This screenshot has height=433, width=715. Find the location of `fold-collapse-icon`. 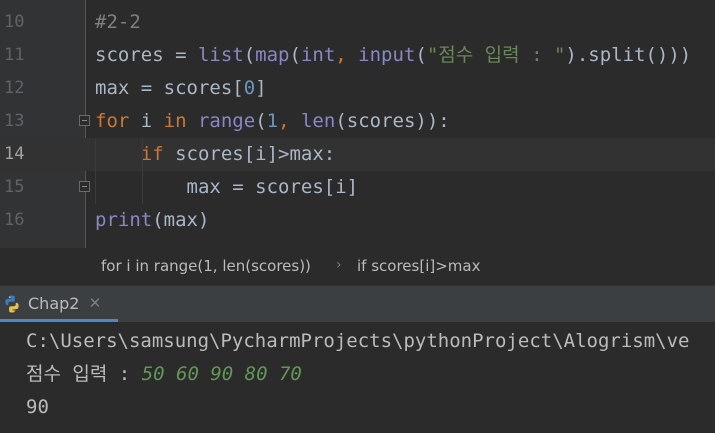

fold-collapse-icon is located at coordinates (84, 120).